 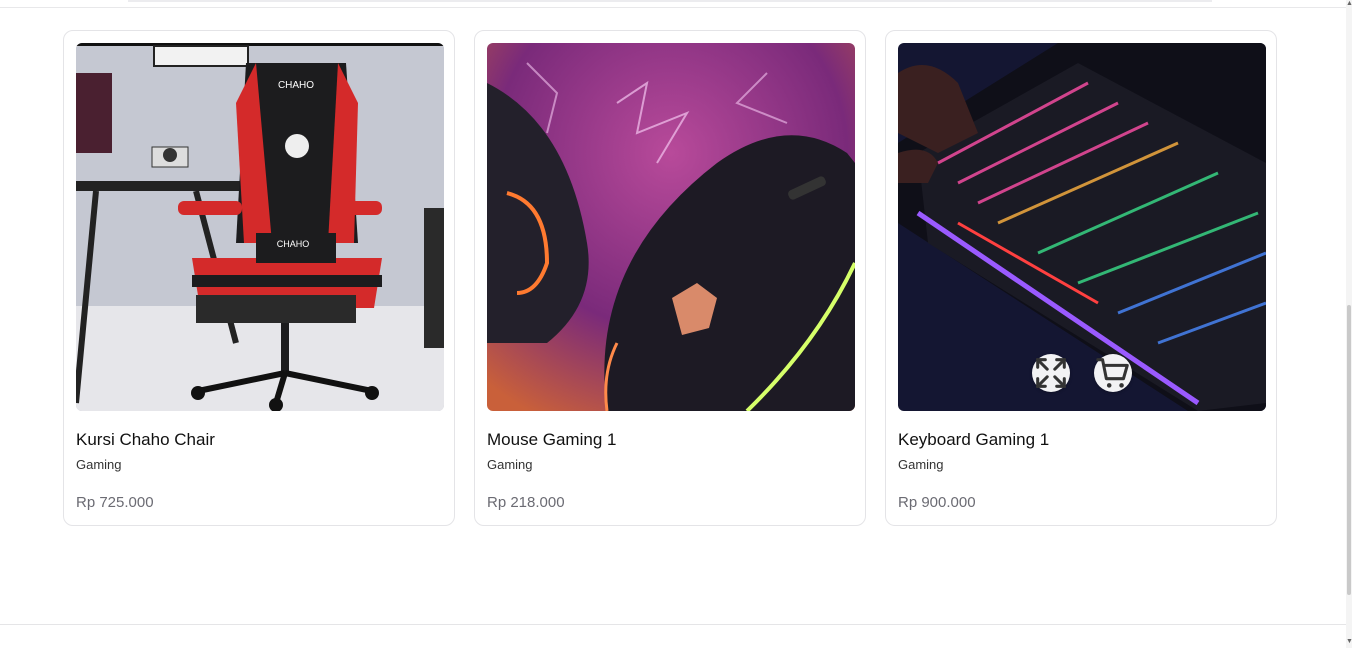 I want to click on header-divider, so click(x=673, y=7).